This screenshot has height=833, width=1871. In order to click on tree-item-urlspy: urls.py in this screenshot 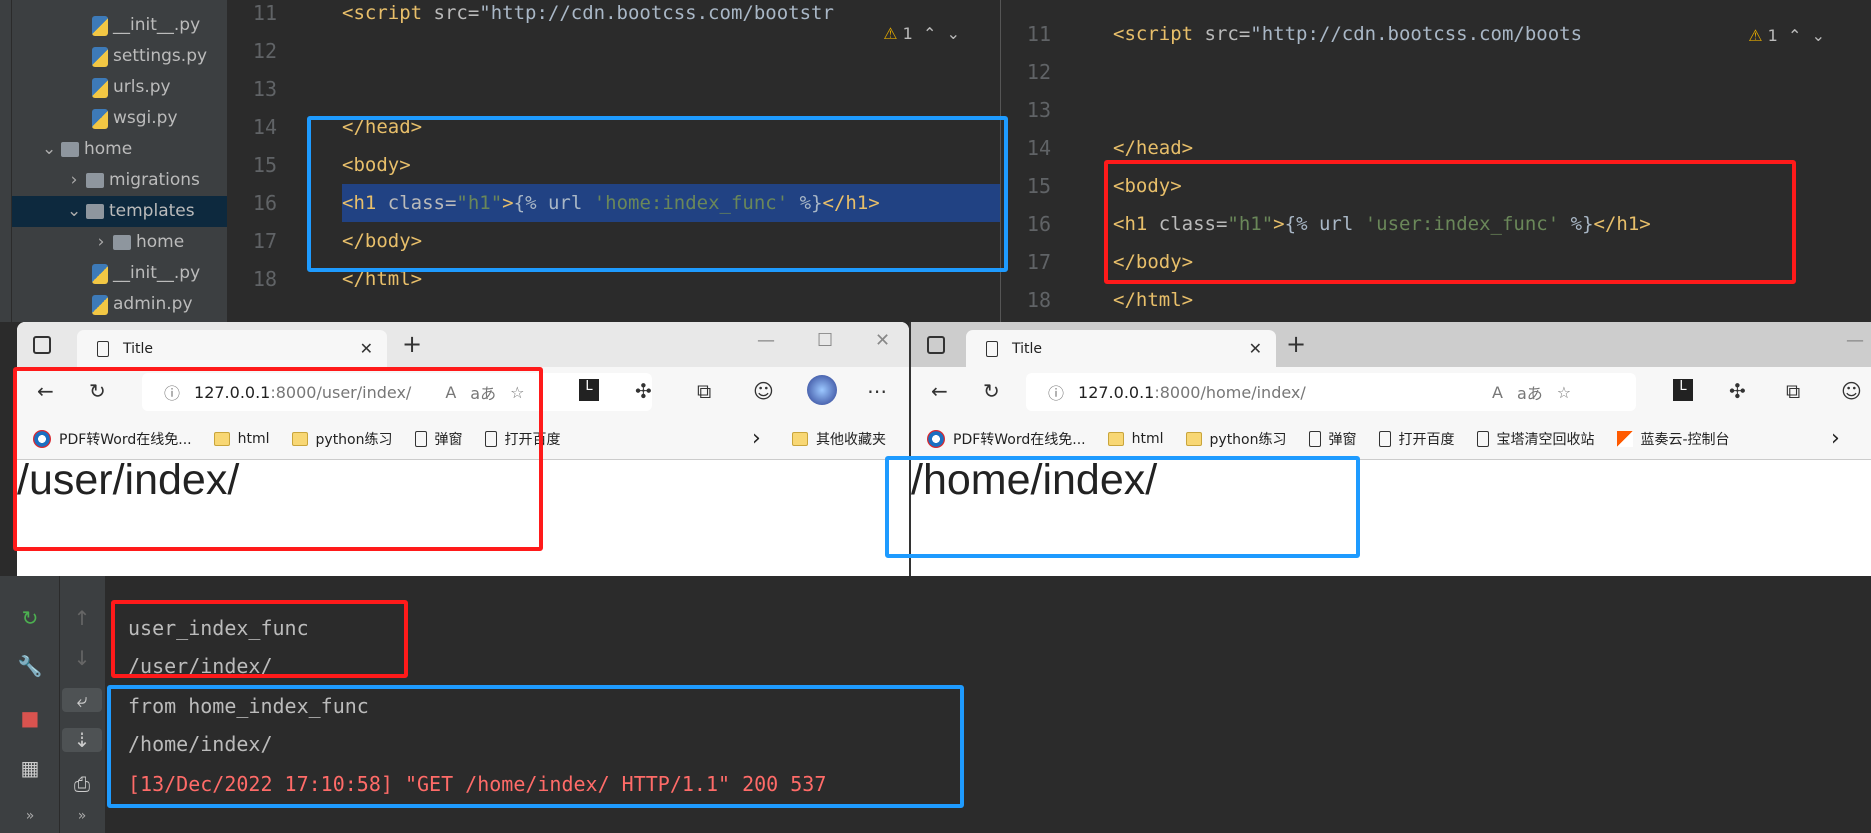, I will do `click(131, 87)`.